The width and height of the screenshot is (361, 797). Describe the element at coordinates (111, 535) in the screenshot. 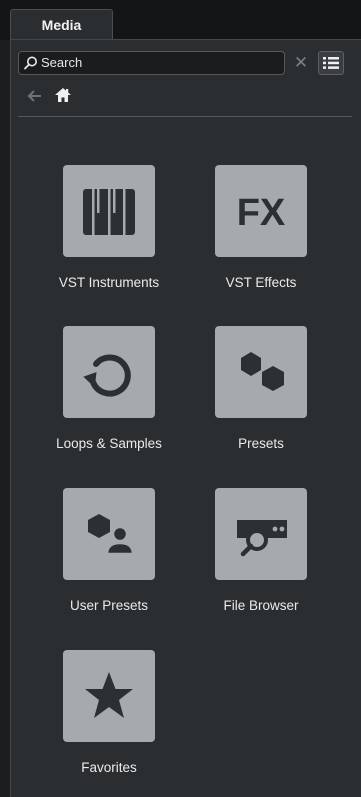

I see `user-presets-icon` at that location.